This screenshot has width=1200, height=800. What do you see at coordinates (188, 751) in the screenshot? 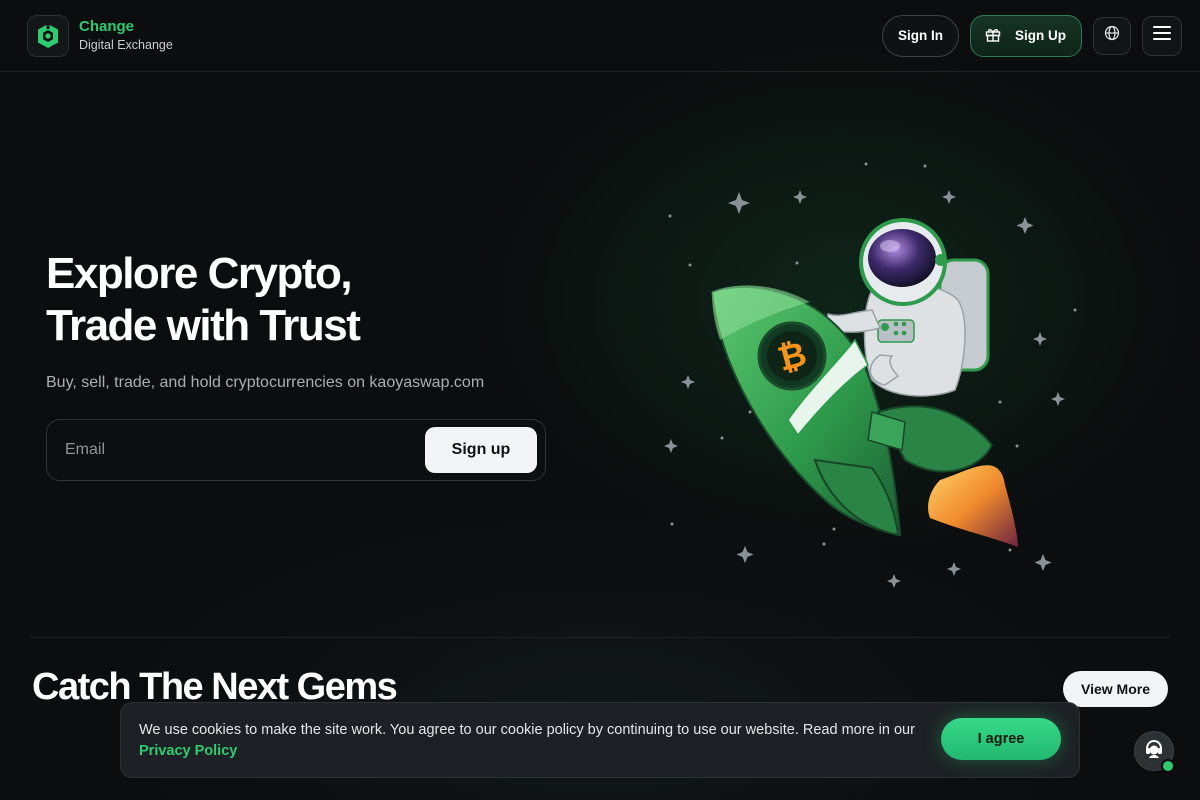
I see `privacy-policy-link: Privacy Policy` at bounding box center [188, 751].